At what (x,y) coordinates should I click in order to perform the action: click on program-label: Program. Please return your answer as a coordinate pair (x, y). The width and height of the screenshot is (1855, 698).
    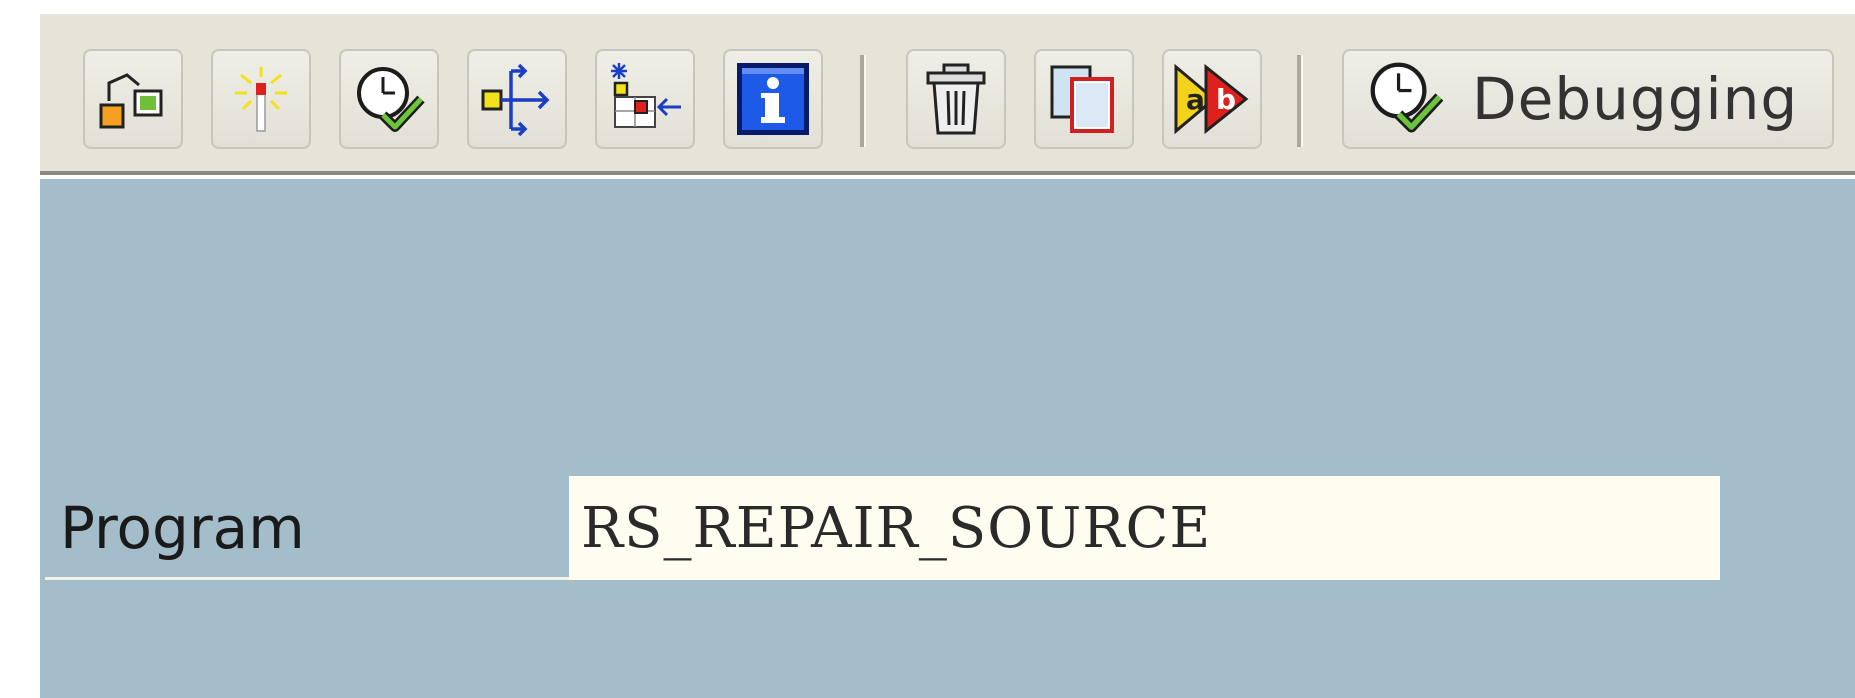
    Looking at the image, I should click on (182, 528).